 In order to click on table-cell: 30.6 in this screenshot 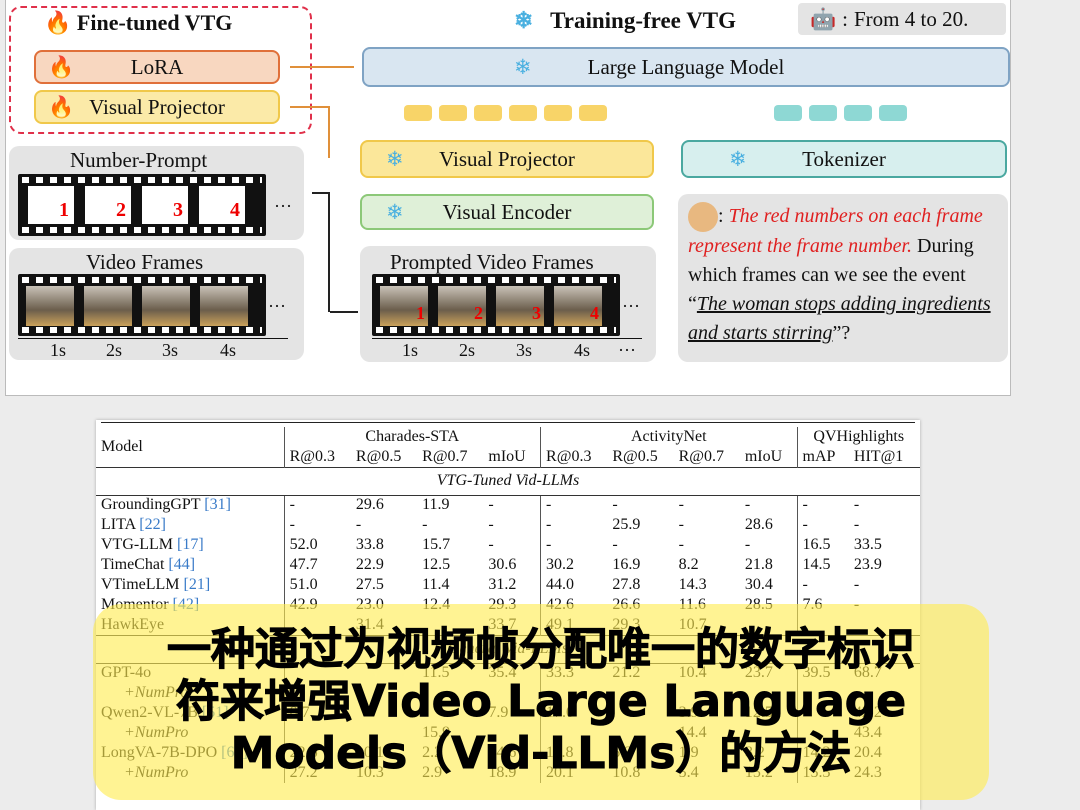, I will do `click(502, 564)`.